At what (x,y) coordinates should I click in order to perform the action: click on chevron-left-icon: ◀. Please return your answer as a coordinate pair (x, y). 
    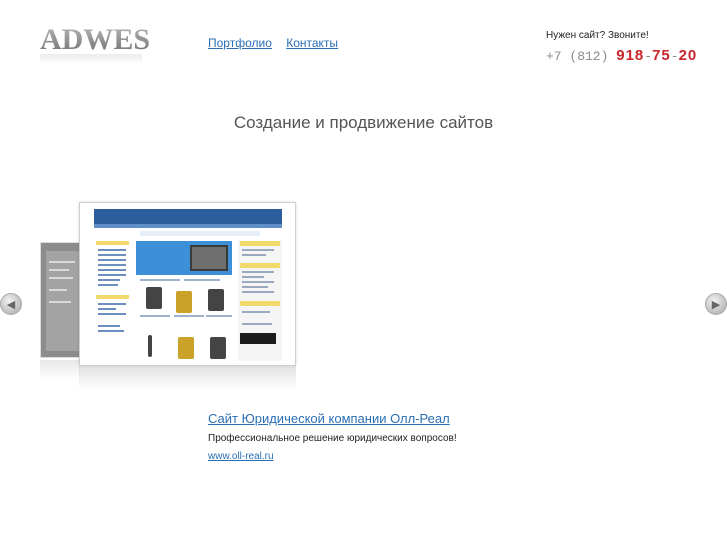
    Looking at the image, I should click on (11, 304).